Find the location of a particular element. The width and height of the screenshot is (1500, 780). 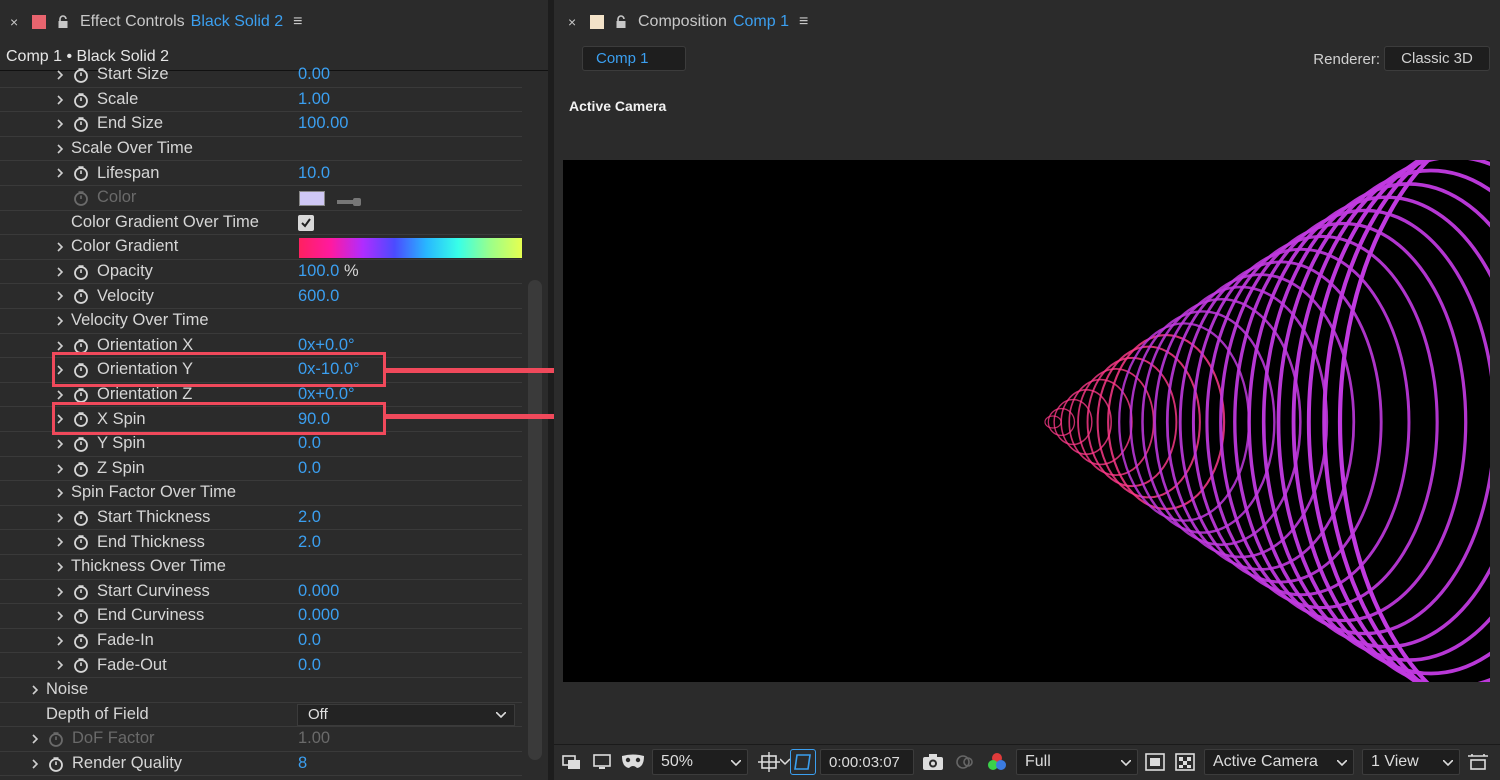

always-preview-icon is located at coordinates (572, 762).